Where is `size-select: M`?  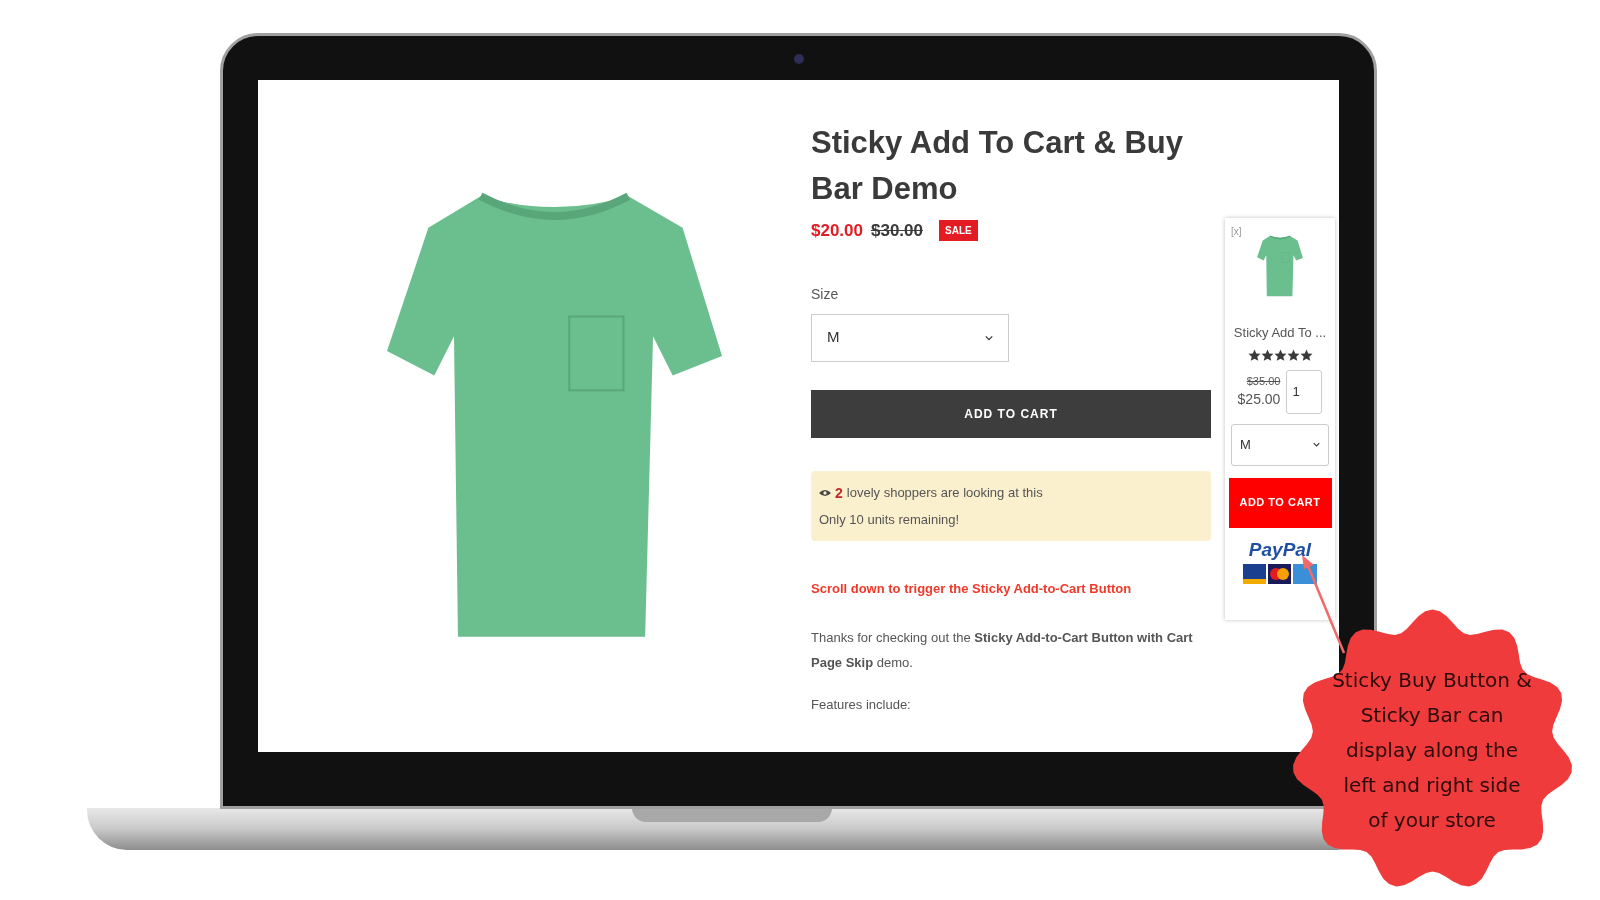
size-select: M is located at coordinates (910, 337).